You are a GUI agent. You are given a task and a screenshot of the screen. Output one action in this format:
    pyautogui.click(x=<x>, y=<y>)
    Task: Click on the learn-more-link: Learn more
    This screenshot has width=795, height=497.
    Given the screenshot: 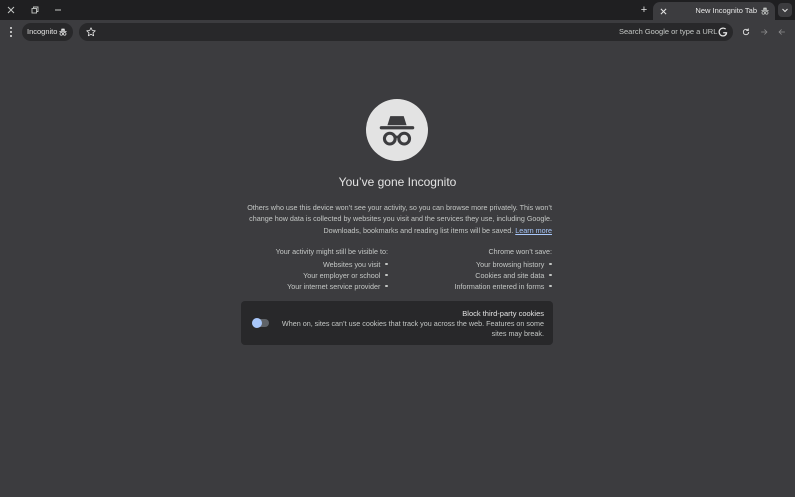 What is the action you would take?
    pyautogui.click(x=533, y=230)
    